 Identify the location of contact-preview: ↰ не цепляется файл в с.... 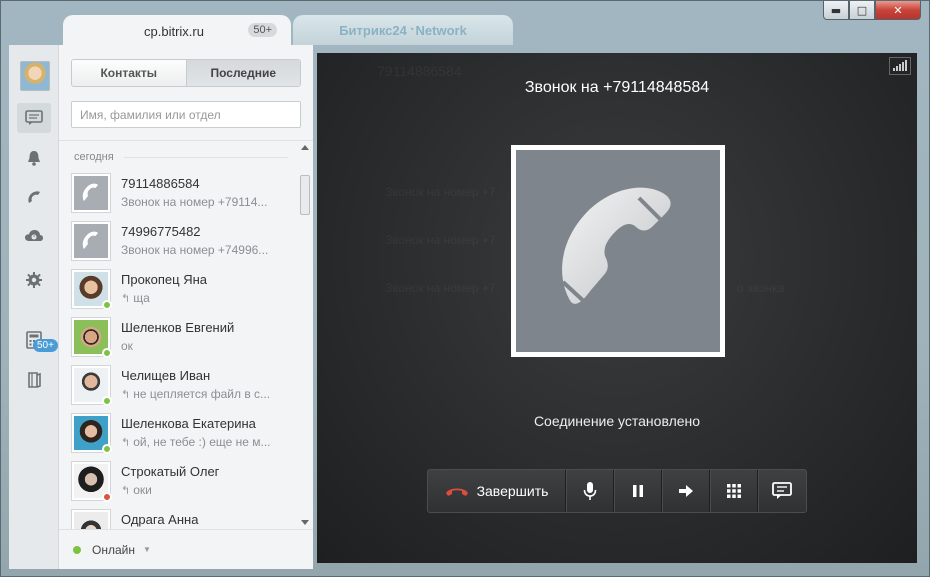
(201, 394).